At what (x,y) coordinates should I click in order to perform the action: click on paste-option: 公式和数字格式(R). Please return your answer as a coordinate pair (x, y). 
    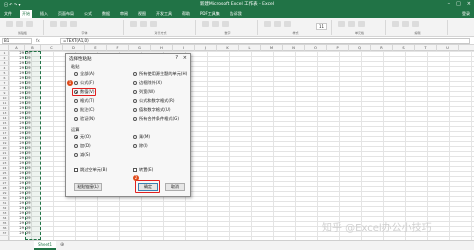
    Looking at the image, I should click on (154, 101).